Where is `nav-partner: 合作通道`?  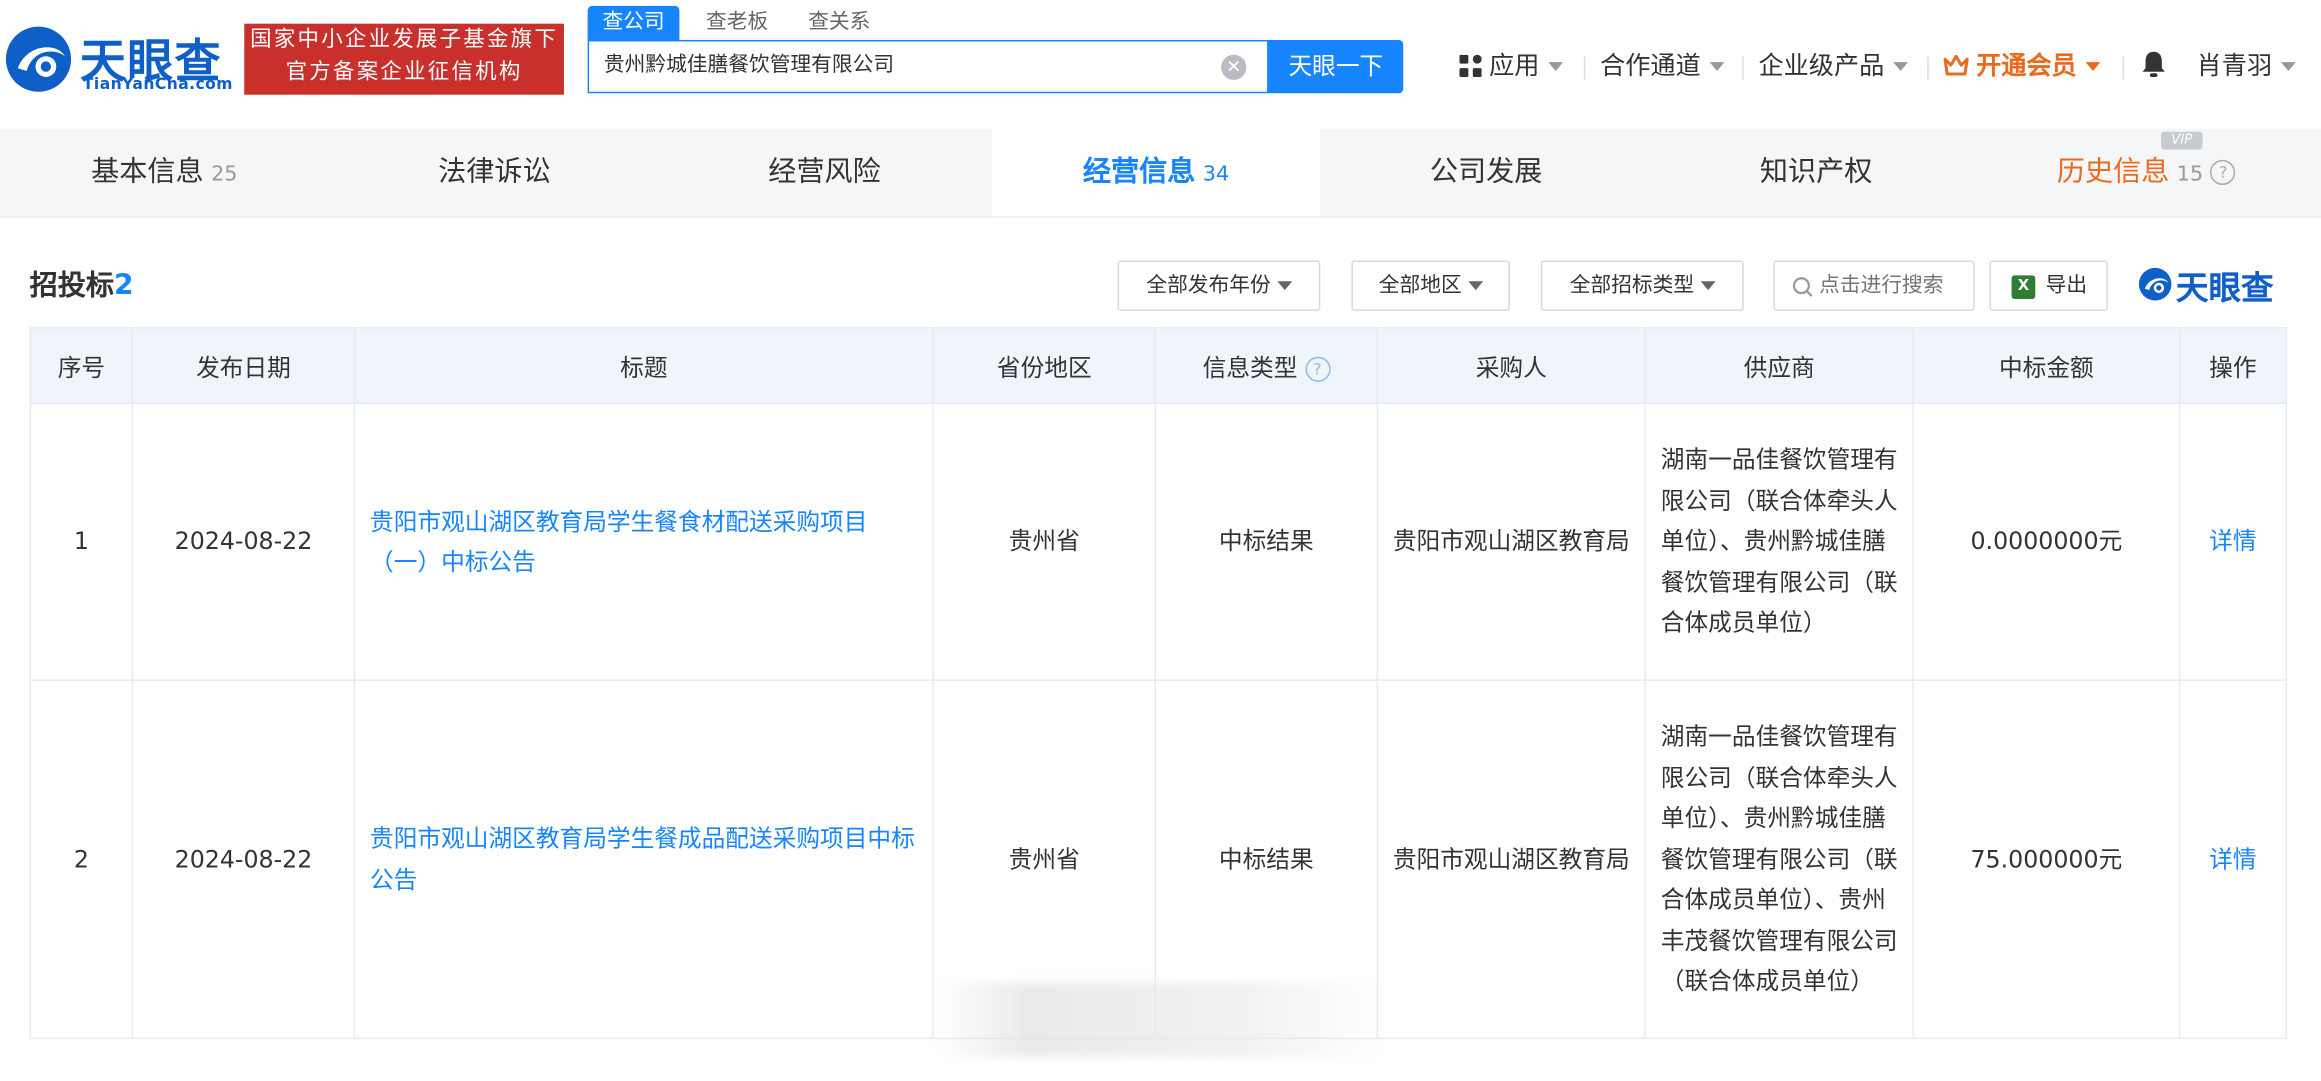 nav-partner: 合作通道 is located at coordinates (1662, 67).